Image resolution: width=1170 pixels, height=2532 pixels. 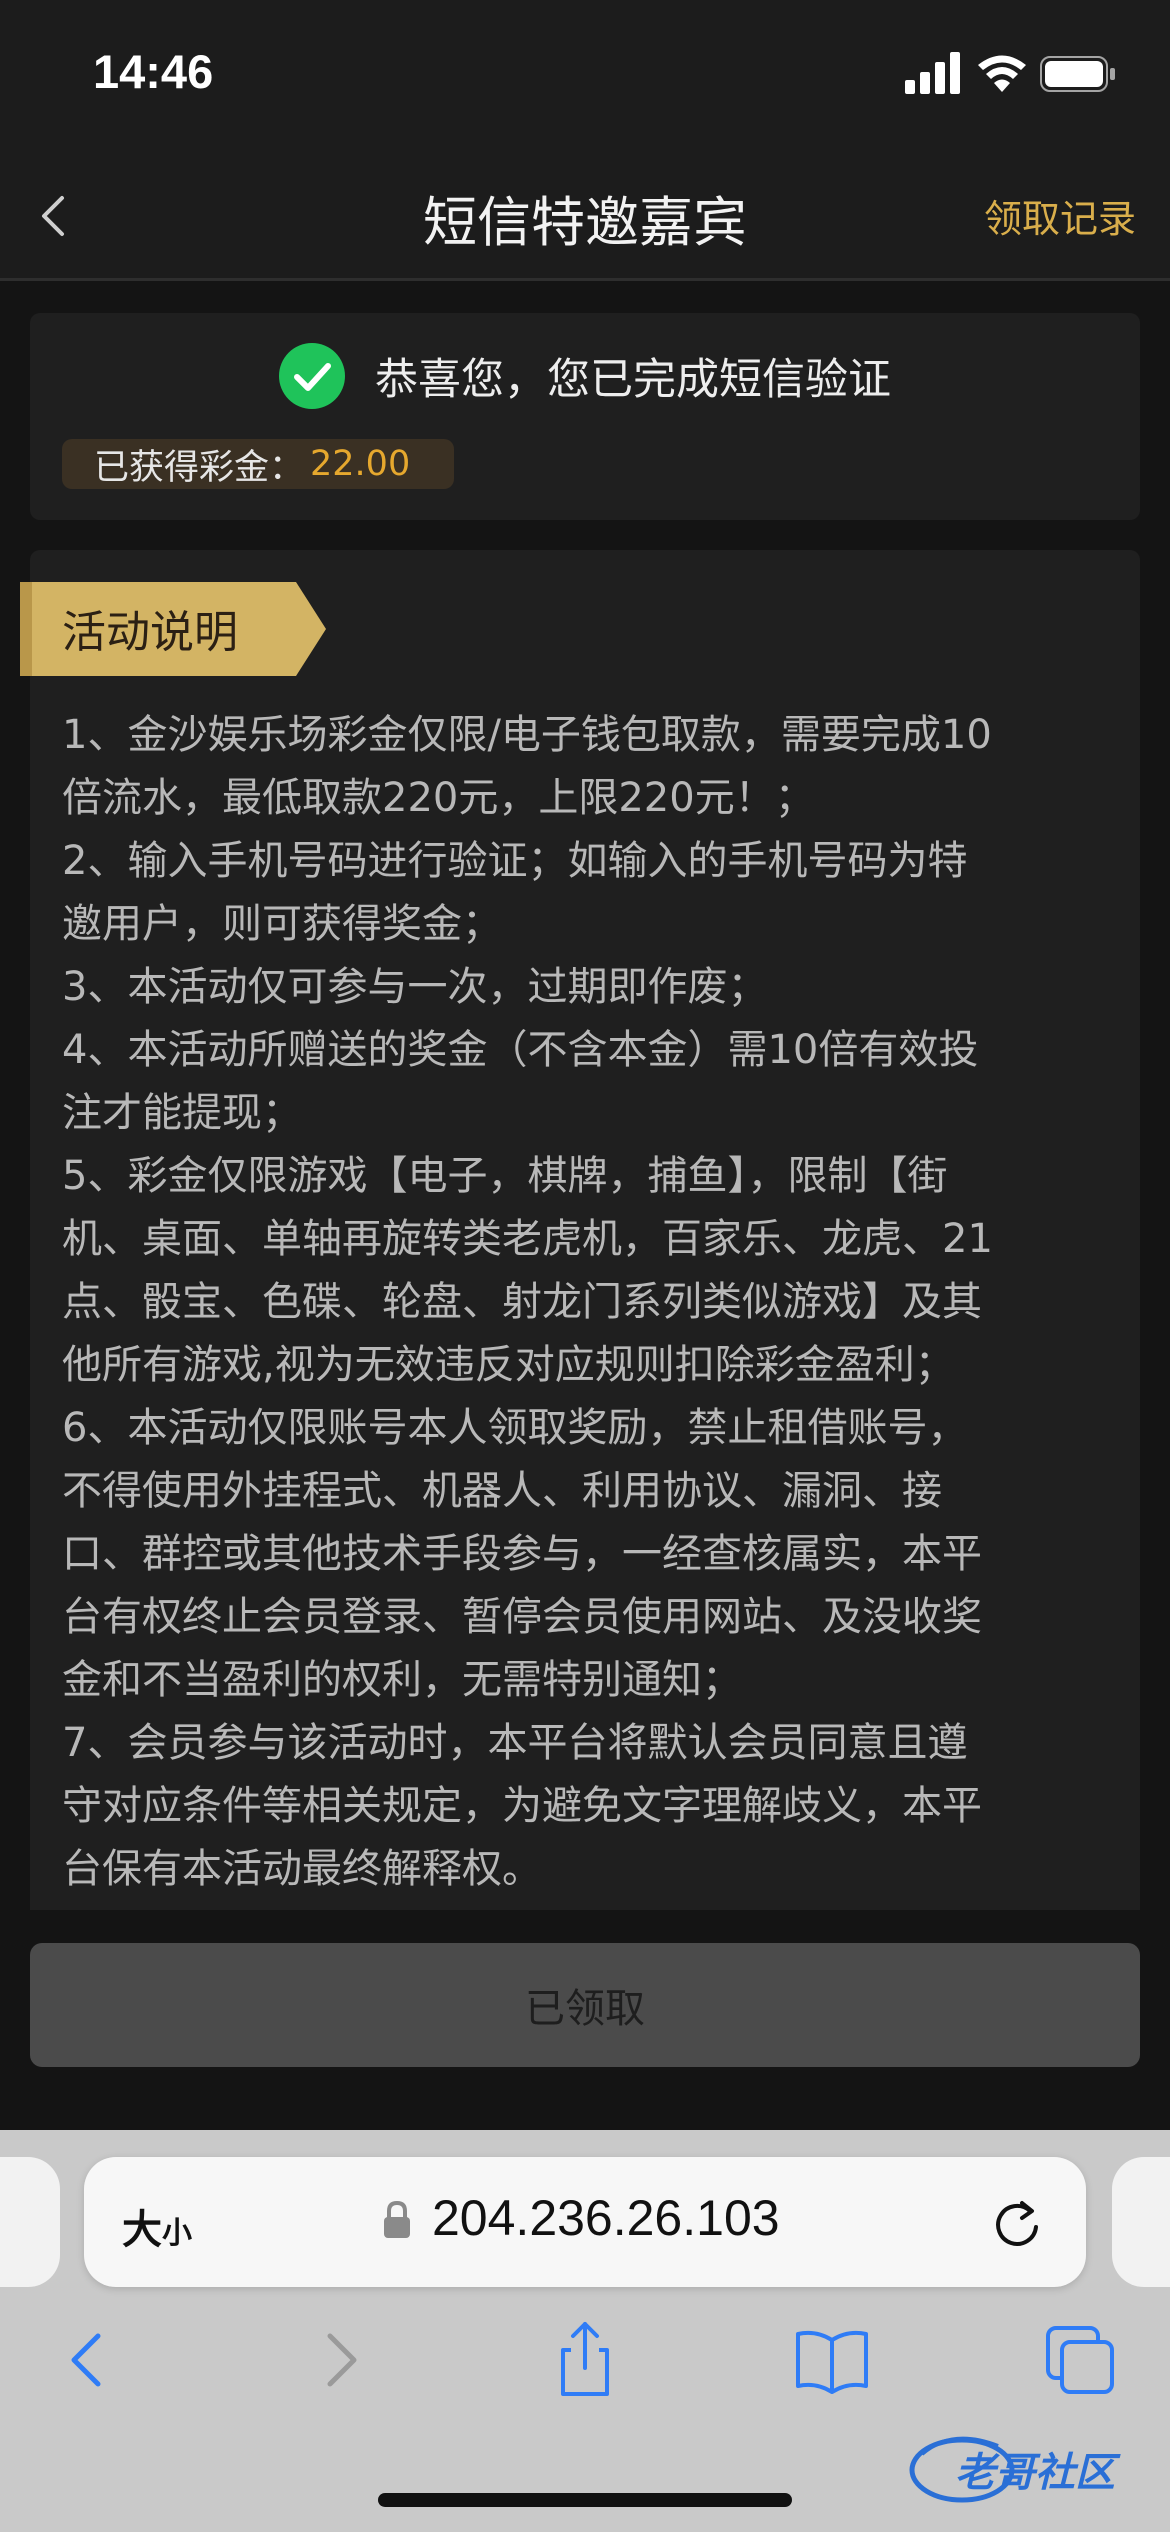 What do you see at coordinates (153, 71) in the screenshot?
I see `status-time: 14:46` at bounding box center [153, 71].